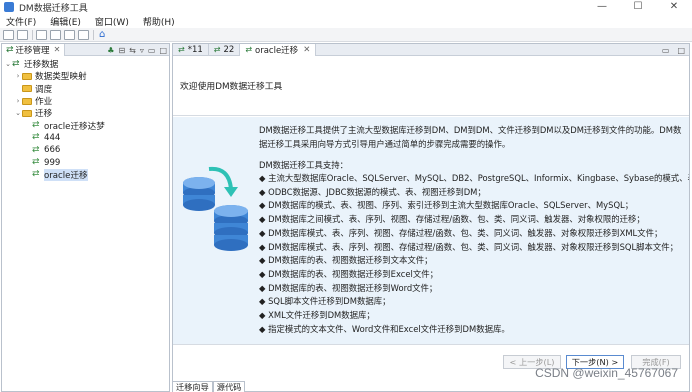  Describe the element at coordinates (278, 49) in the screenshot. I see `tab-oracle-migration: ⇄ oracle迁移 ✕` at that location.